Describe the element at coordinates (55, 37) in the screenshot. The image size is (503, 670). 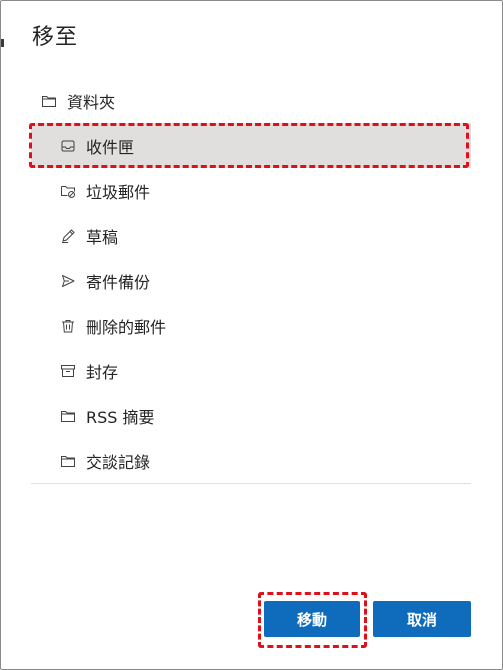
I see `dialog-title: 移至` at that location.